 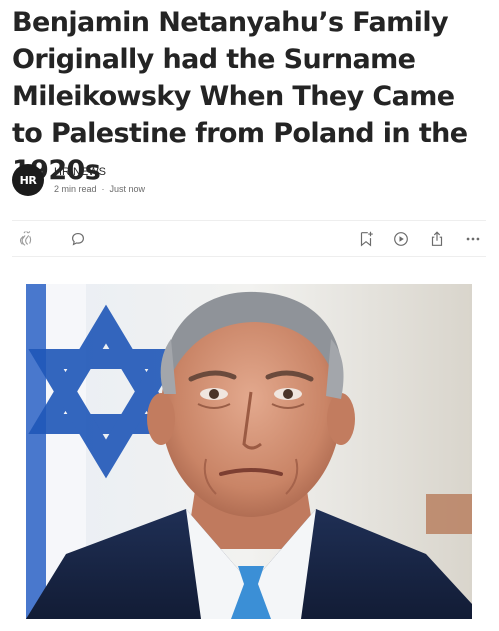 What do you see at coordinates (99, 172) in the screenshot?
I see `author-name: HR NEWS` at bounding box center [99, 172].